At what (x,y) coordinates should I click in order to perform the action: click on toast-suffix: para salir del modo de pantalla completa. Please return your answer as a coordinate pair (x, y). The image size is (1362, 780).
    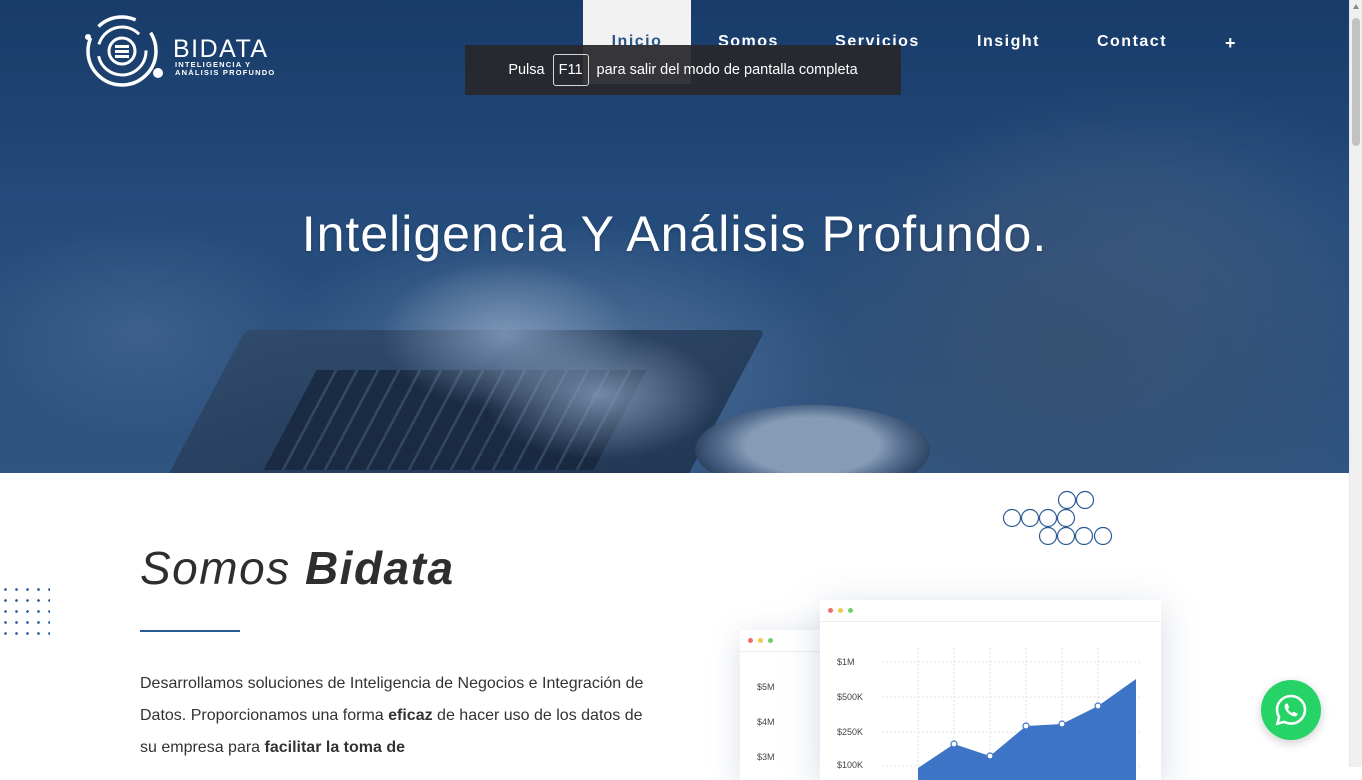
    Looking at the image, I should click on (727, 70).